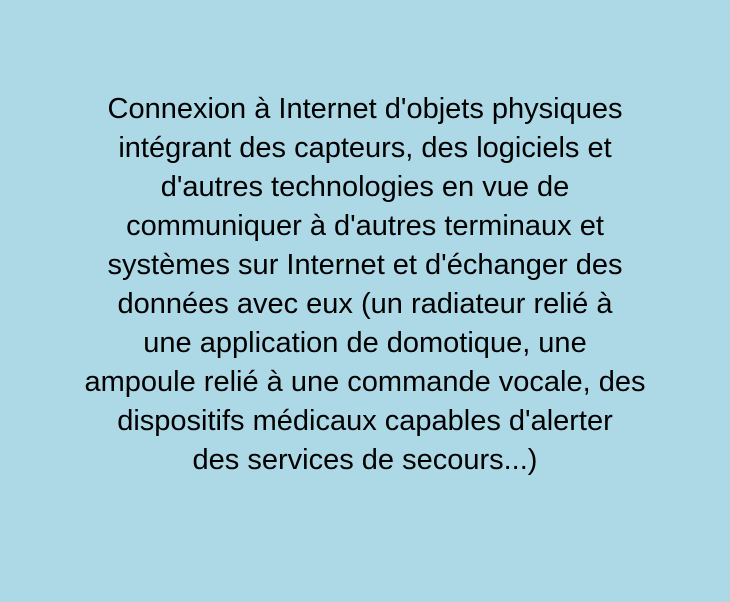 Image resolution: width=730 pixels, height=602 pixels. I want to click on definition-line: systèmes sur Internet et d'échanger des, so click(365, 265).